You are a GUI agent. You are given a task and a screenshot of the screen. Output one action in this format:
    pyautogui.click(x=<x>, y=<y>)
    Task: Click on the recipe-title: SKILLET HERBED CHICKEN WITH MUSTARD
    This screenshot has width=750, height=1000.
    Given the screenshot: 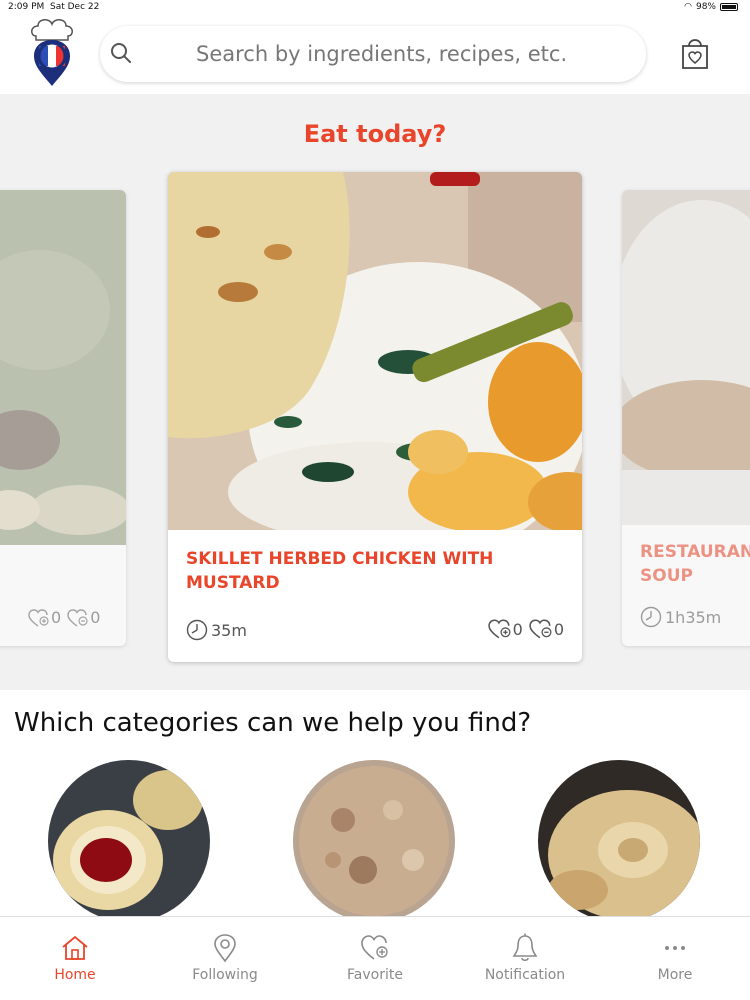 What is the action you would take?
    pyautogui.click(x=340, y=571)
    